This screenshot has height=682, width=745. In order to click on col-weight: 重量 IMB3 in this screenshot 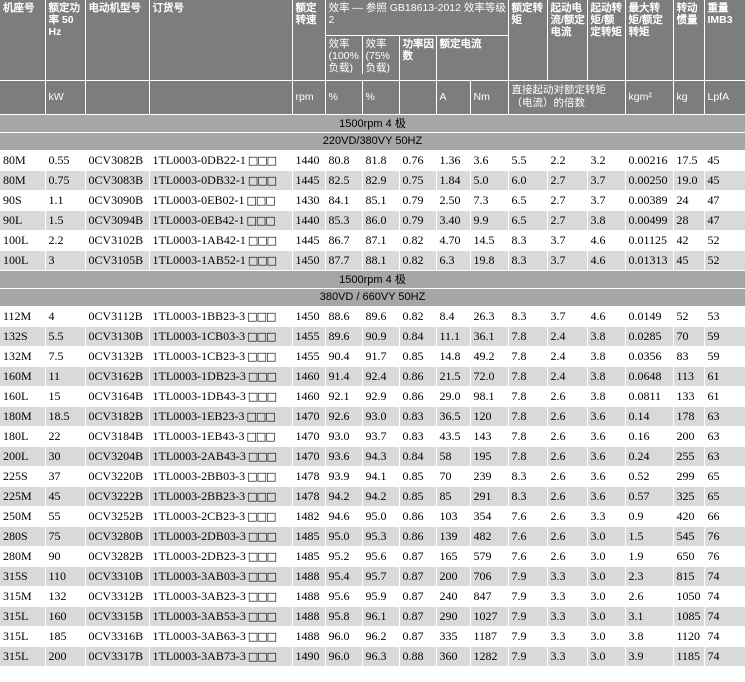, I will do `click(724, 40)`.